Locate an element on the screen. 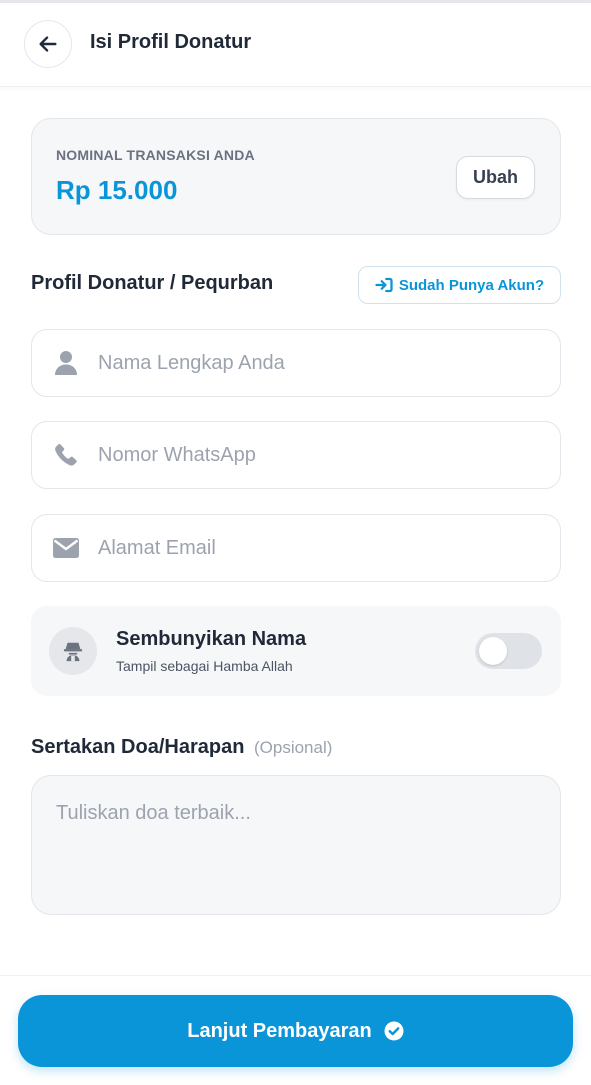 The width and height of the screenshot is (591, 1085). user-icon is located at coordinates (65, 363).